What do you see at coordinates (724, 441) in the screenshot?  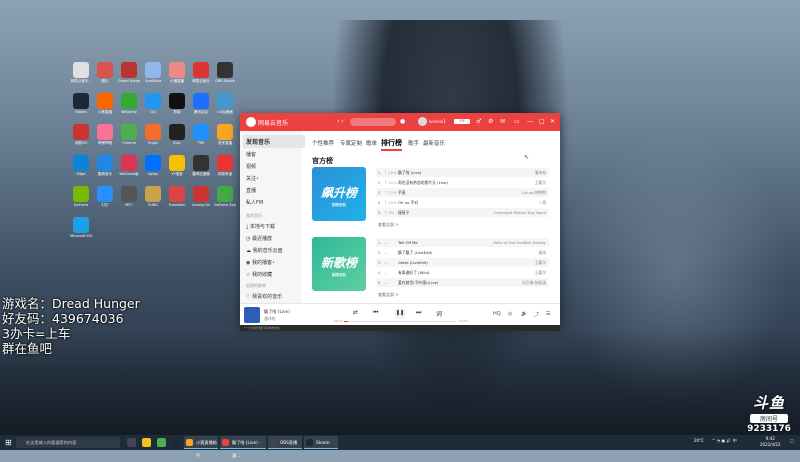 I see `tray-icons: ^ ◔ ▣ 🔊 中` at bounding box center [724, 441].